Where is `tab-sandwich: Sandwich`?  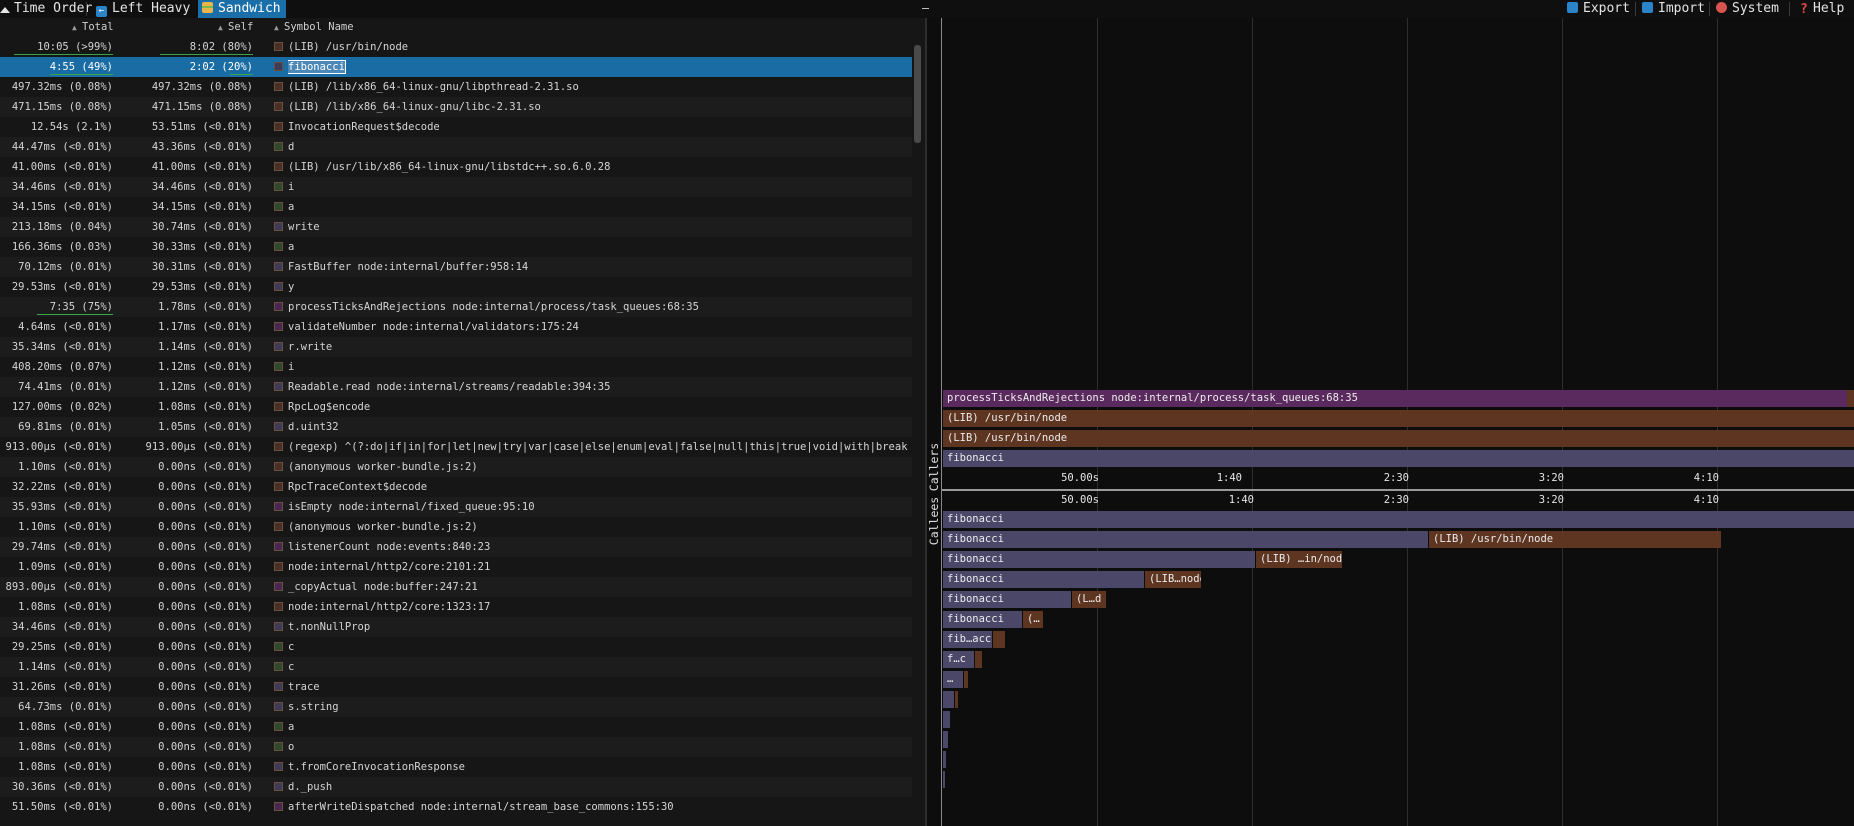 tab-sandwich: Sandwich is located at coordinates (242, 9).